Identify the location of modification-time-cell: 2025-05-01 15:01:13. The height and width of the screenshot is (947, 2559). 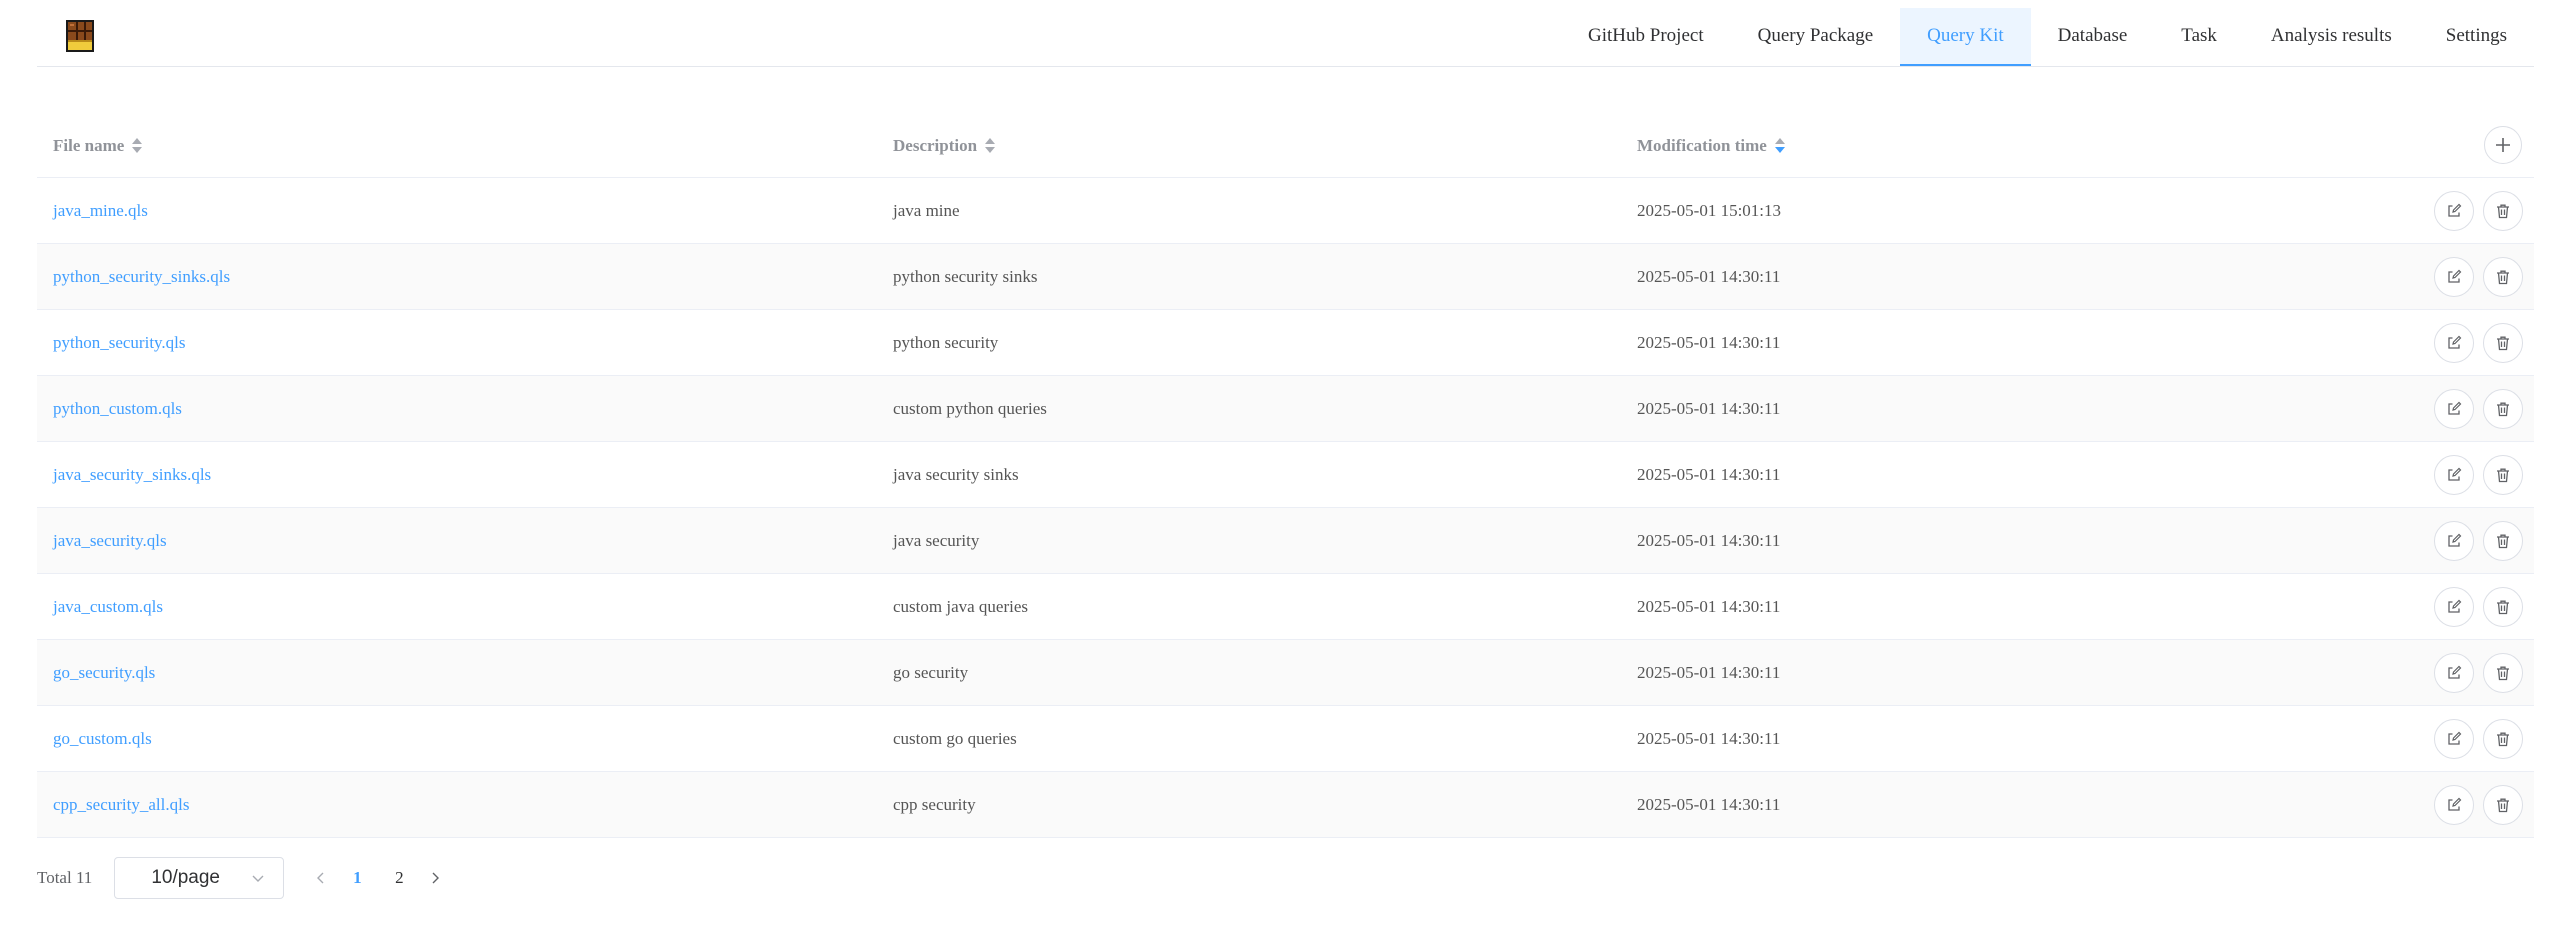
(1709, 210).